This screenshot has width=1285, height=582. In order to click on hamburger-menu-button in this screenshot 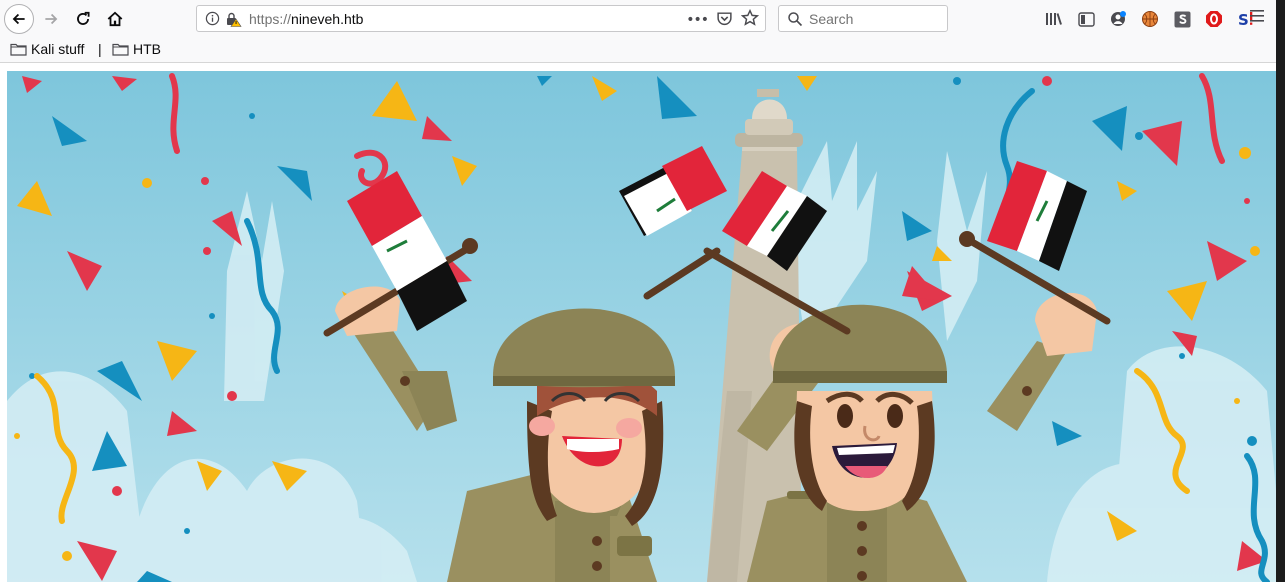, I will do `click(1260, 18)`.